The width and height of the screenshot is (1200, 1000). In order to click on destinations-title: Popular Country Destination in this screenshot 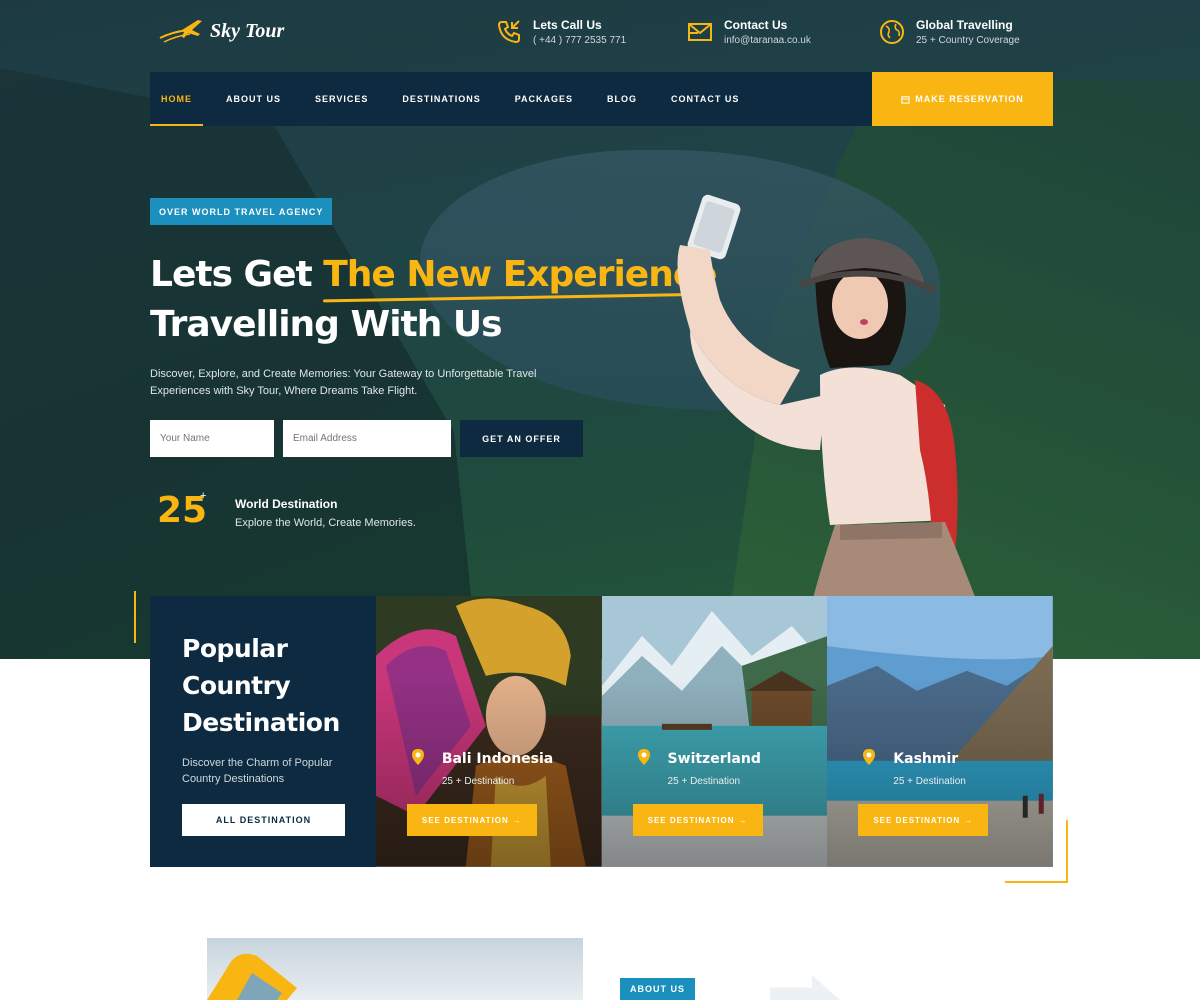, I will do `click(263, 685)`.